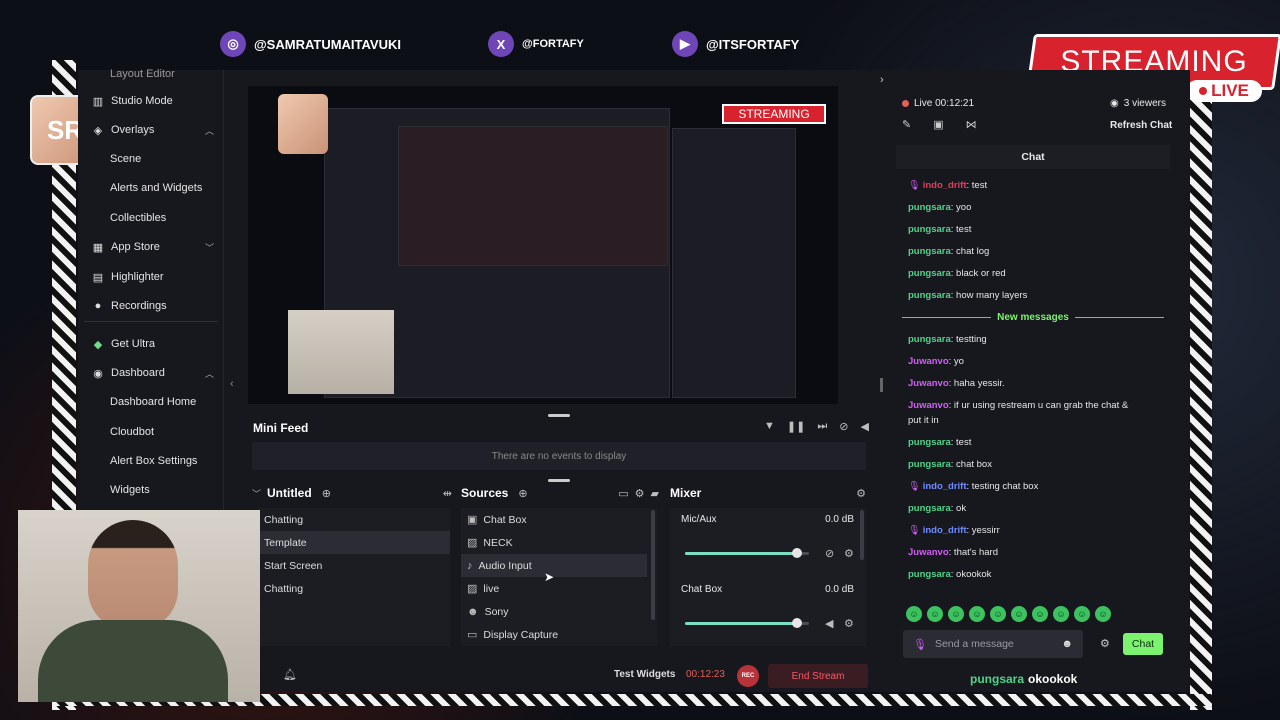 This screenshot has height=720, width=1280. What do you see at coordinates (559, 415) in the screenshot?
I see `preview-resize-handle` at bounding box center [559, 415].